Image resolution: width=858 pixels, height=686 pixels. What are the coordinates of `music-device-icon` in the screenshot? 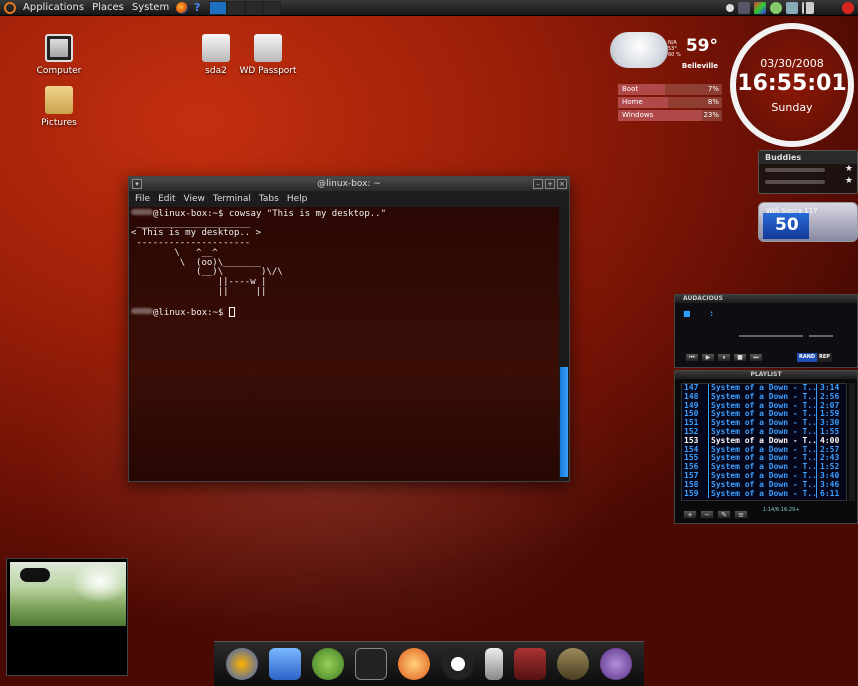 It's located at (493, 664).